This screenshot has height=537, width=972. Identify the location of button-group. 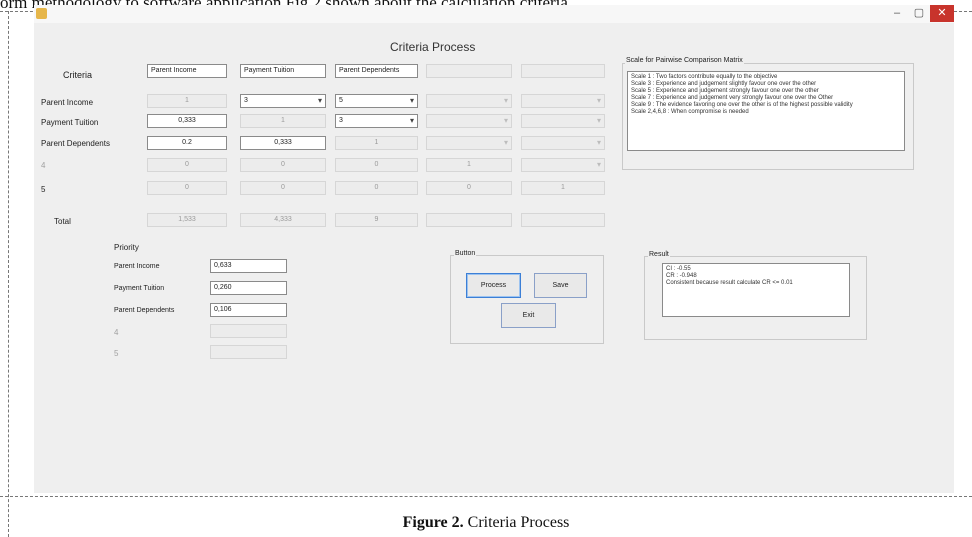
(527, 299).